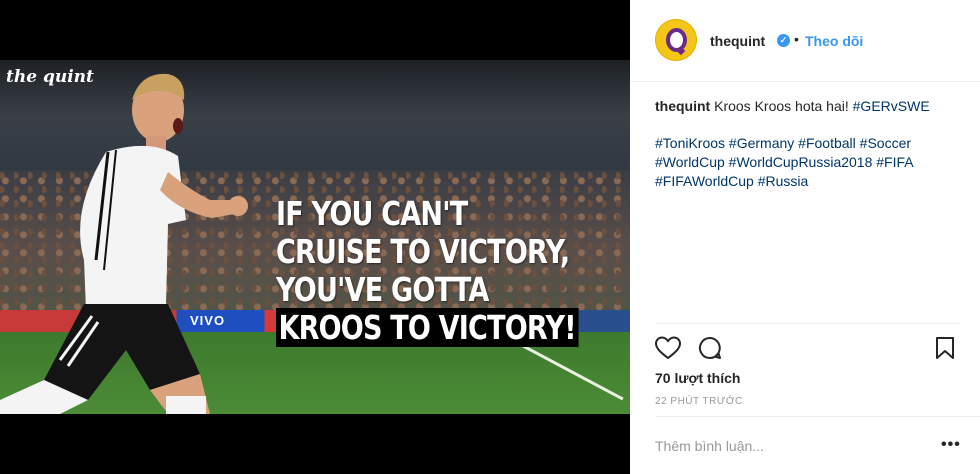 The height and width of the screenshot is (474, 980). Describe the element at coordinates (668, 348) in the screenshot. I see `heart-icon` at that location.